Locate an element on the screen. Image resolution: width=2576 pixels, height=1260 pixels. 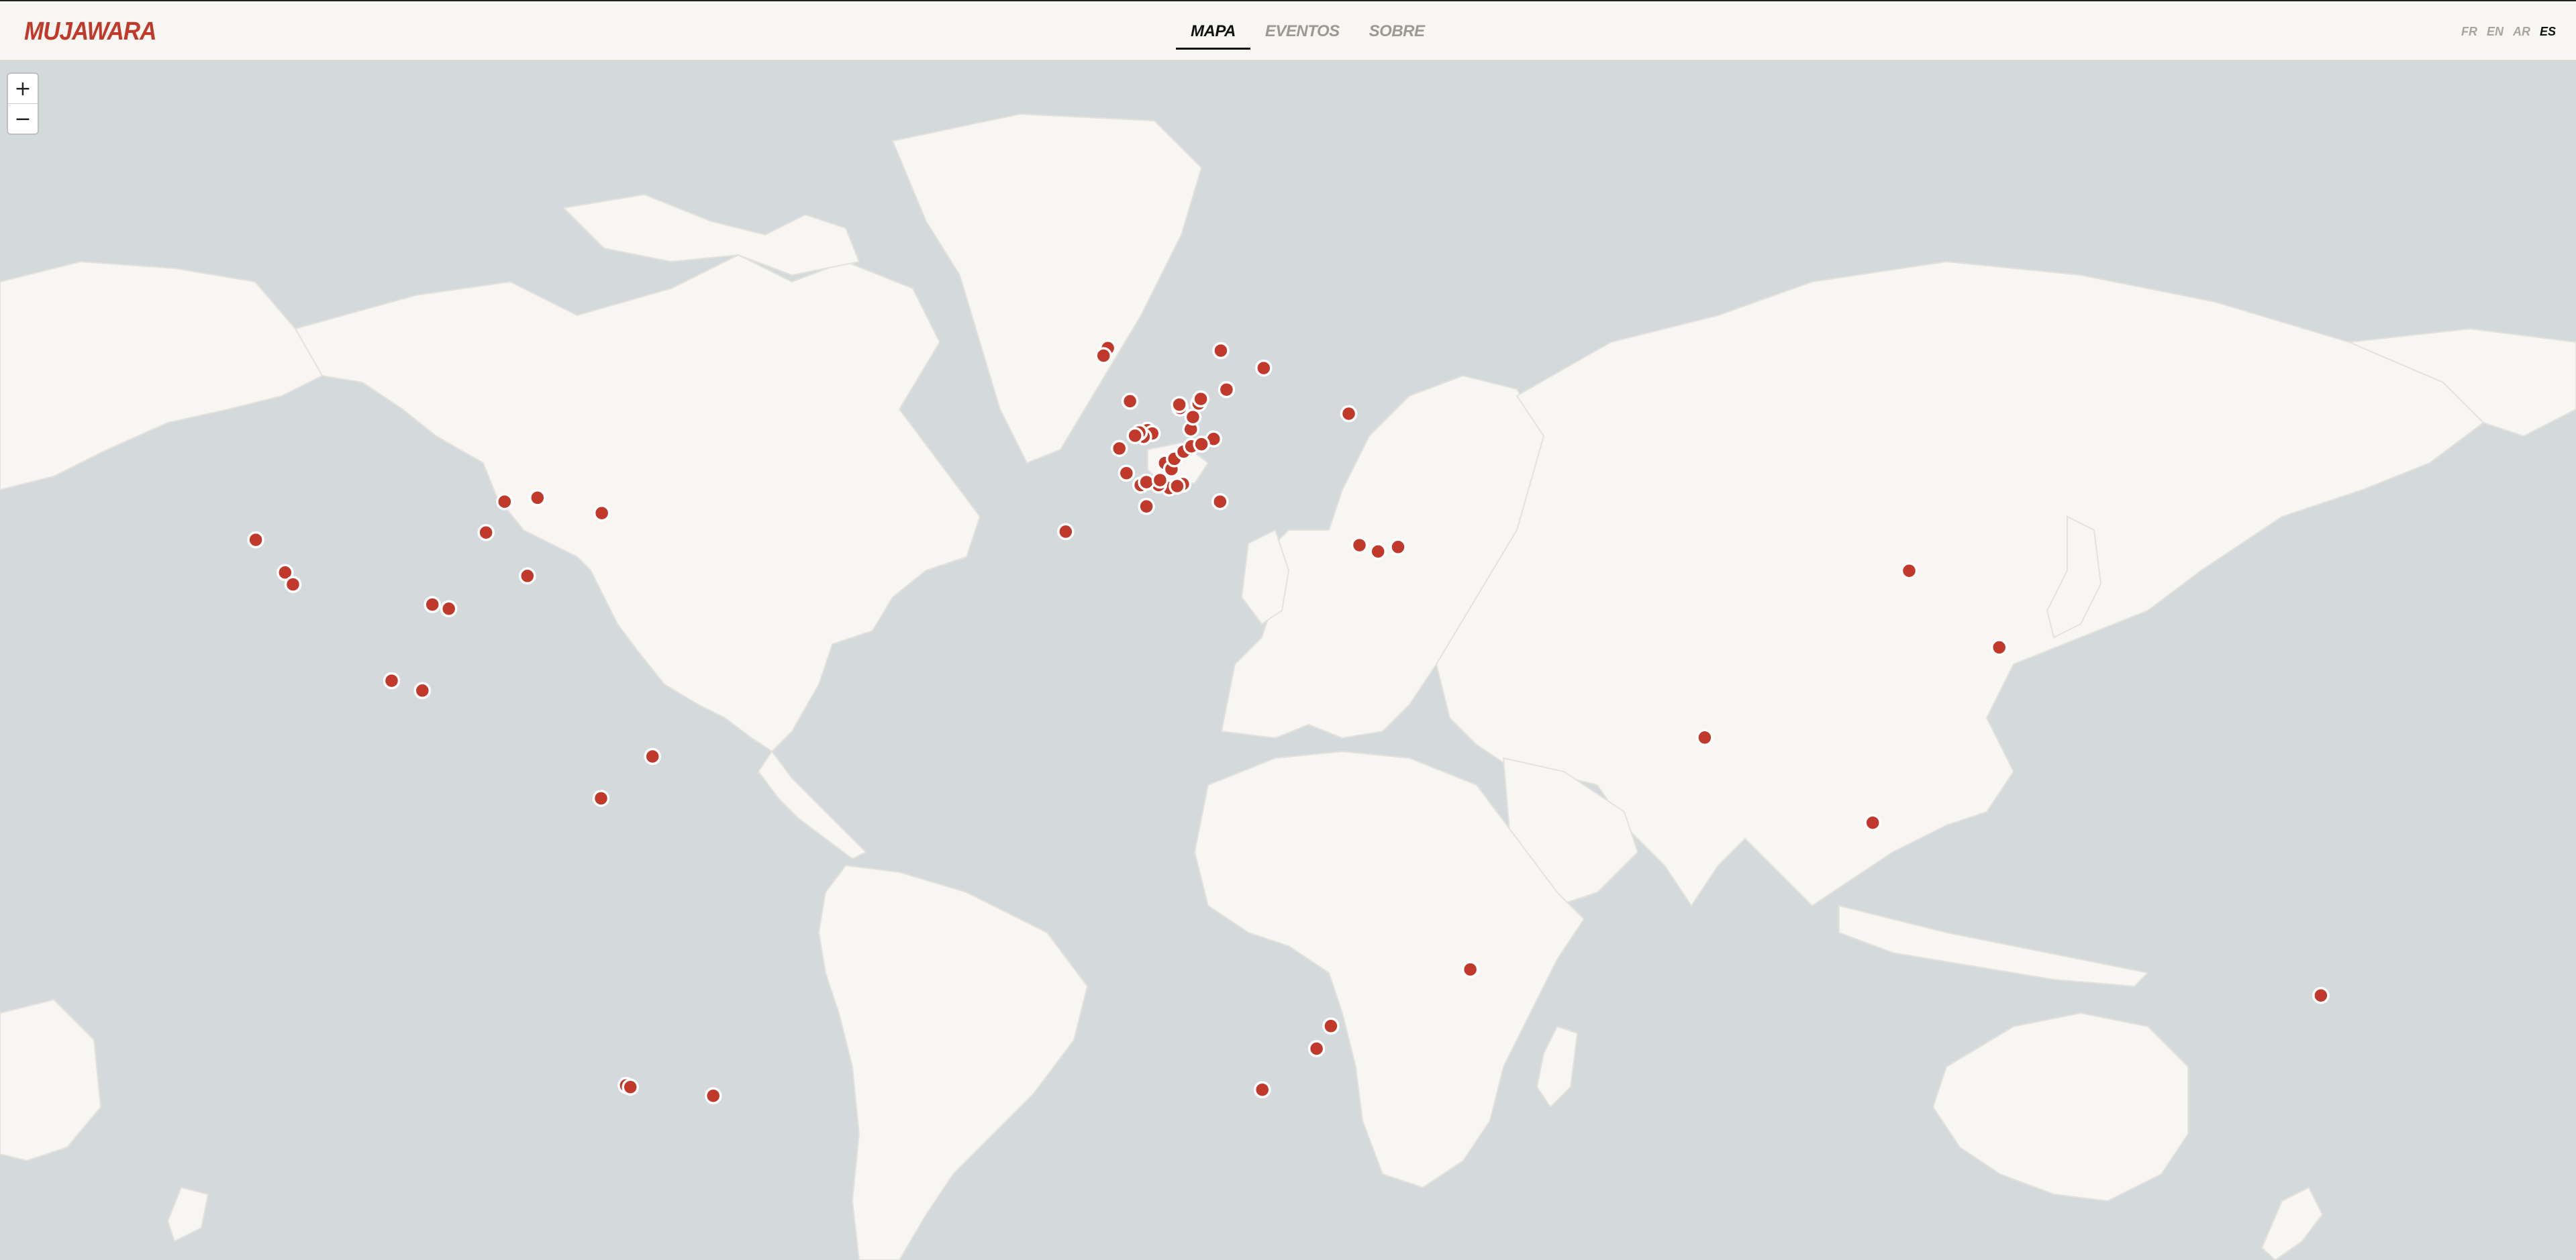
tab-mapa: MAPA is located at coordinates (1213, 32).